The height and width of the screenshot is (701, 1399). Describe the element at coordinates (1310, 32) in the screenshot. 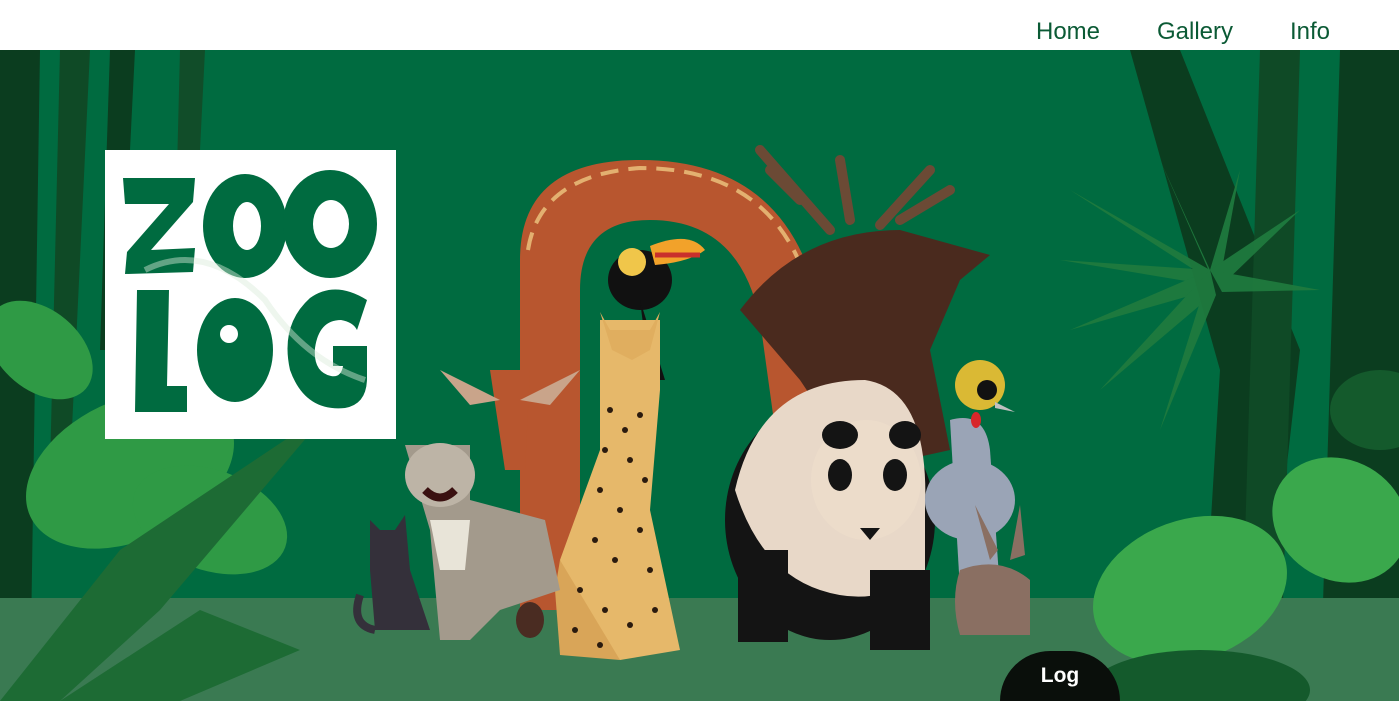

I see `nav-info-link: Info` at that location.